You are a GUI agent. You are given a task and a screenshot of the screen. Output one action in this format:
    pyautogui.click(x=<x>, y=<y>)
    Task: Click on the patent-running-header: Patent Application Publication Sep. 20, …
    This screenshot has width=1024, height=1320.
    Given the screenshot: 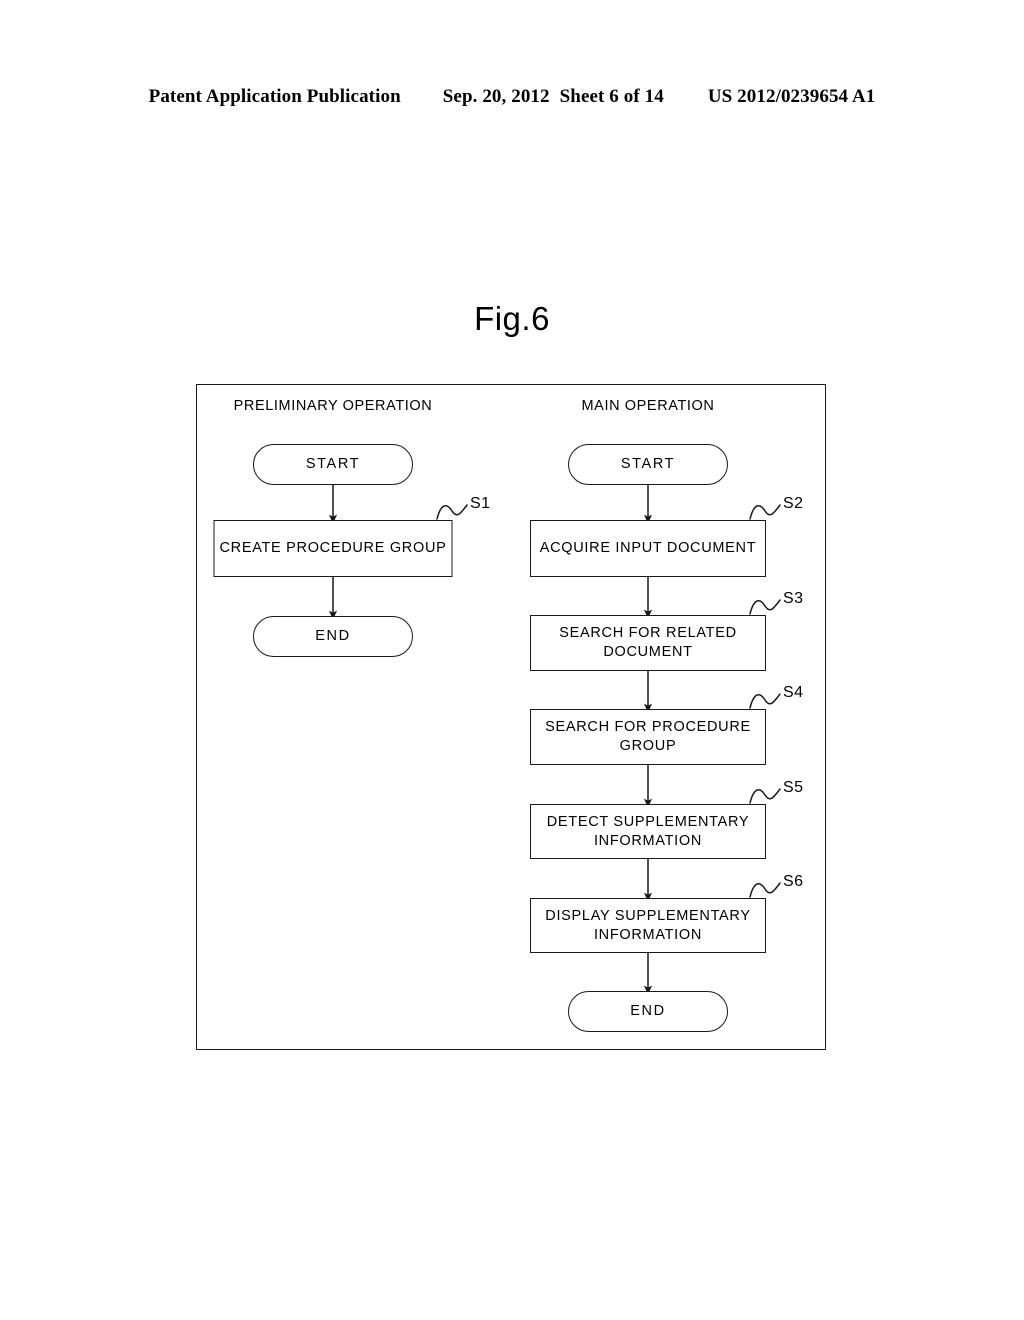 What is the action you would take?
    pyautogui.click(x=512, y=101)
    